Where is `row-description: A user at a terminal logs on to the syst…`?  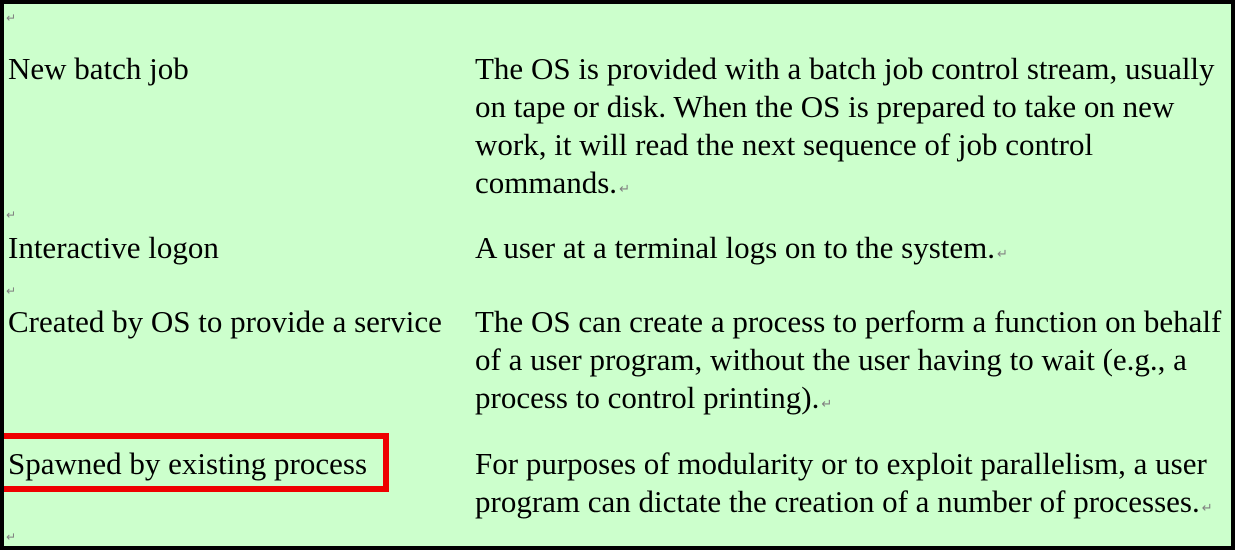 row-description: A user at a terminal logs on to the syst… is located at coordinates (741, 247).